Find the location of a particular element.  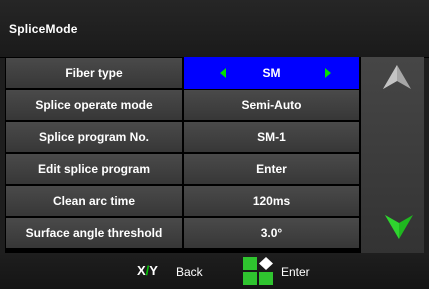

arrow-right-icon is located at coordinates (328, 73).